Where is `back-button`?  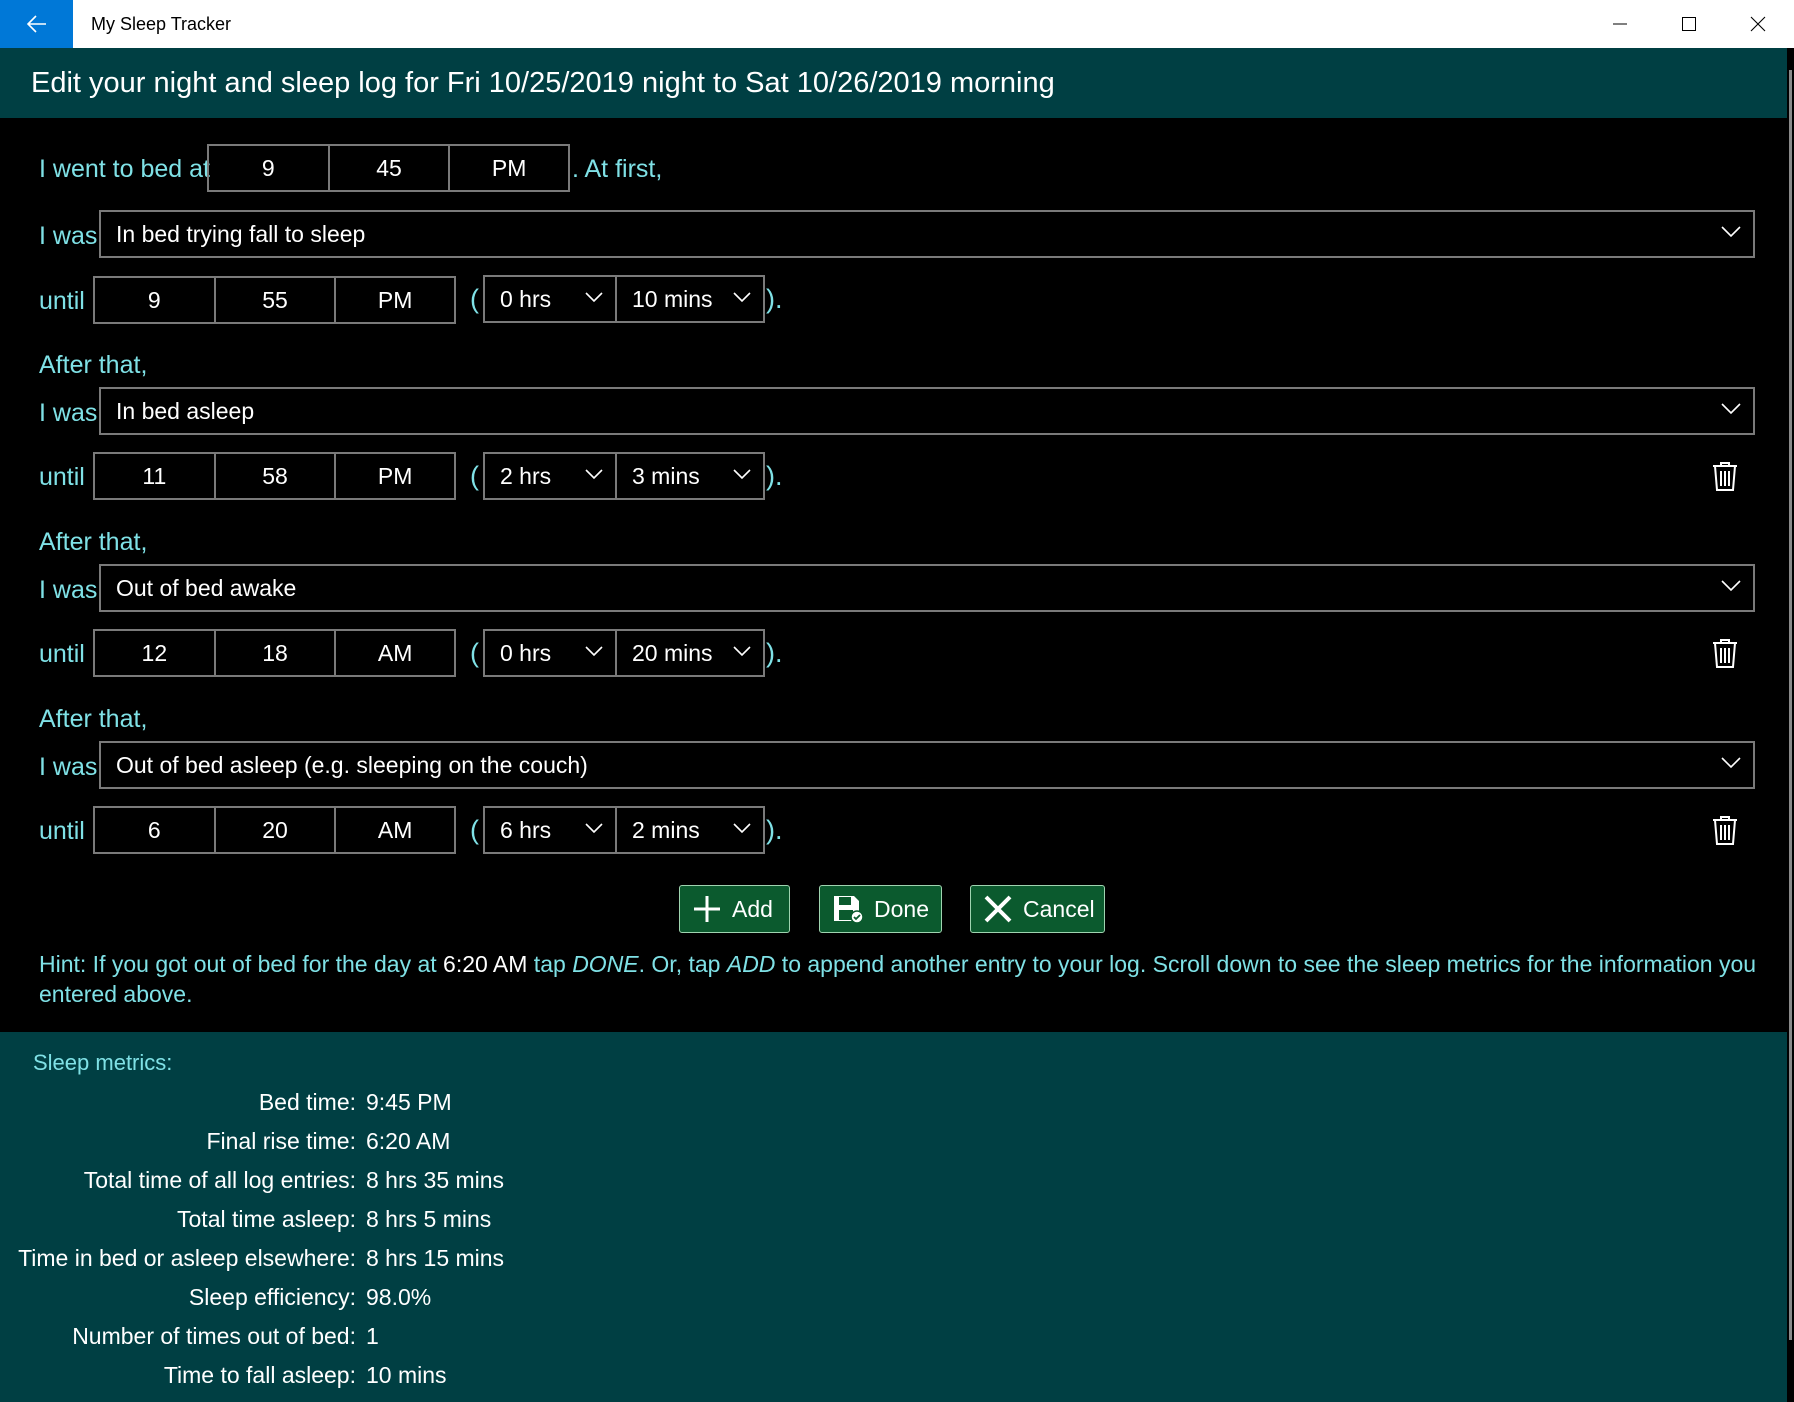
back-button is located at coordinates (36, 24).